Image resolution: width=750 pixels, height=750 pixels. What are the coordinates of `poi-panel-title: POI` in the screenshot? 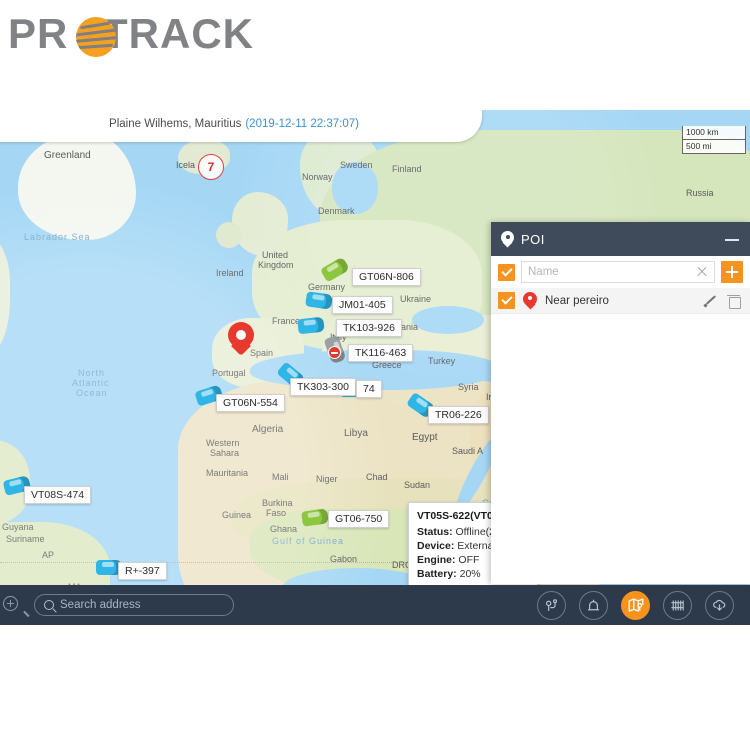 It's located at (533, 239).